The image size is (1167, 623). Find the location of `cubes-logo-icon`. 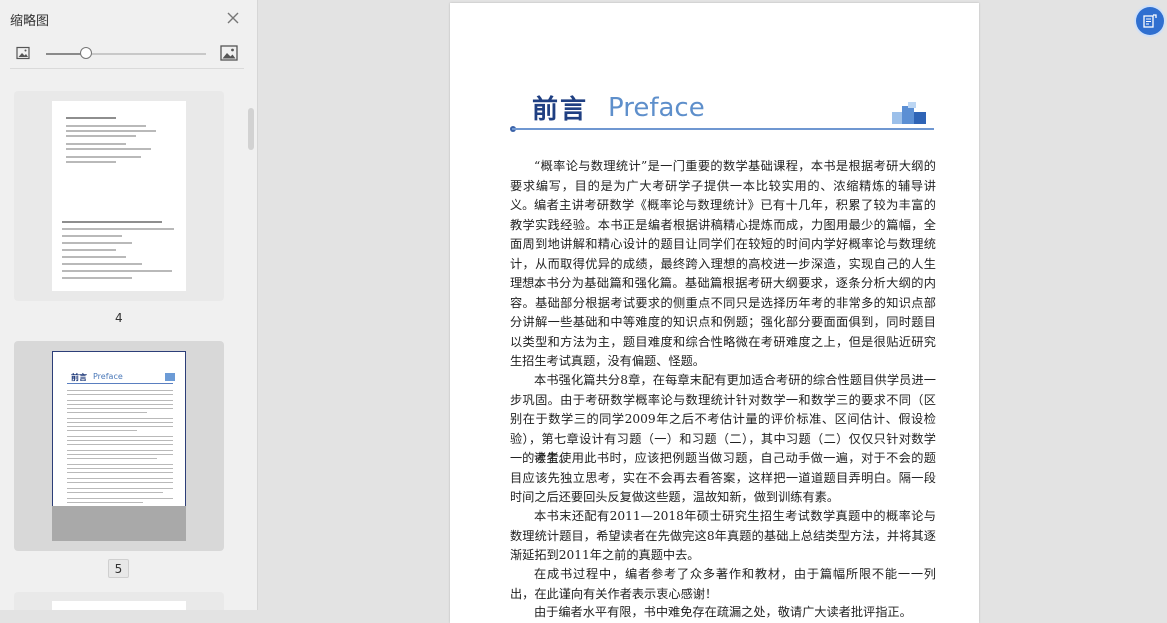

cubes-logo-icon is located at coordinates (909, 113).